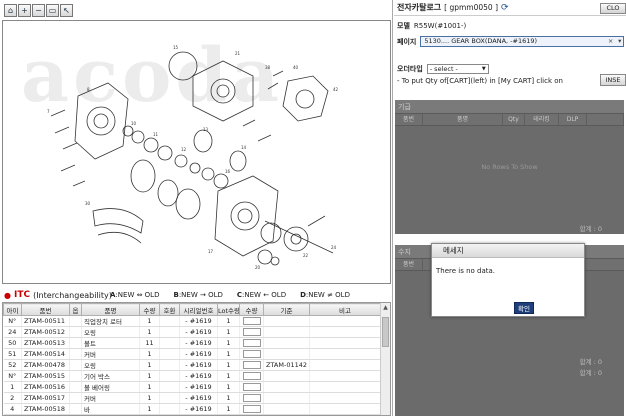 Image resolution: width=626 pixels, height=416 pixels. I want to click on drawing-toolbar: ⌂ + − ▭ ↖, so click(38, 10).